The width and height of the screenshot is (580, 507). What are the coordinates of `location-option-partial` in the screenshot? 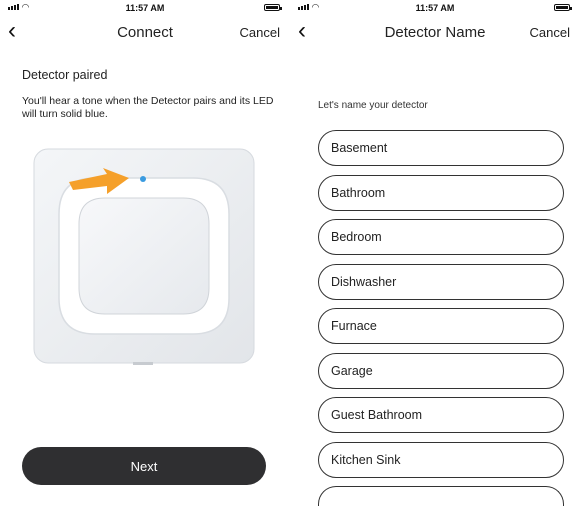 It's located at (441, 496).